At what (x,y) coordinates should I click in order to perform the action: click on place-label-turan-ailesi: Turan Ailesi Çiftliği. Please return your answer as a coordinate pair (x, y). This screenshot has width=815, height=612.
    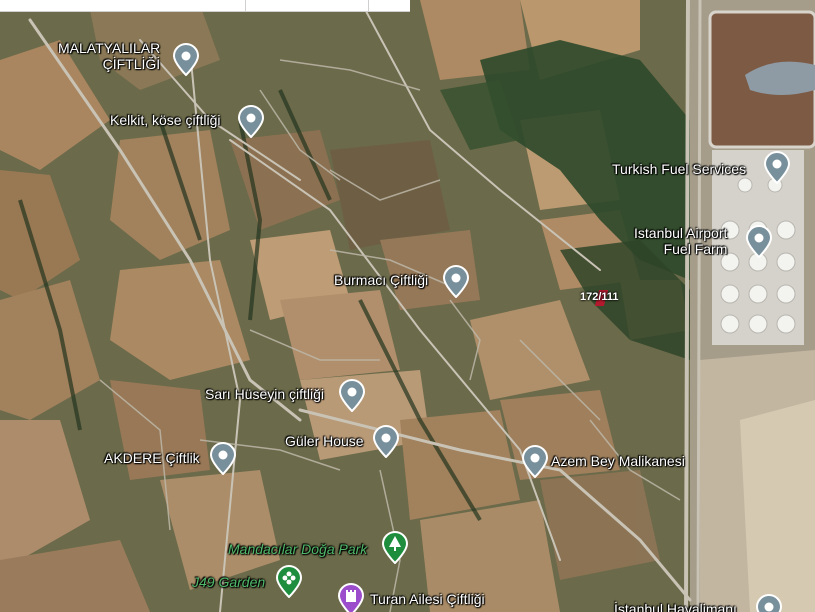
    Looking at the image, I should click on (427, 599).